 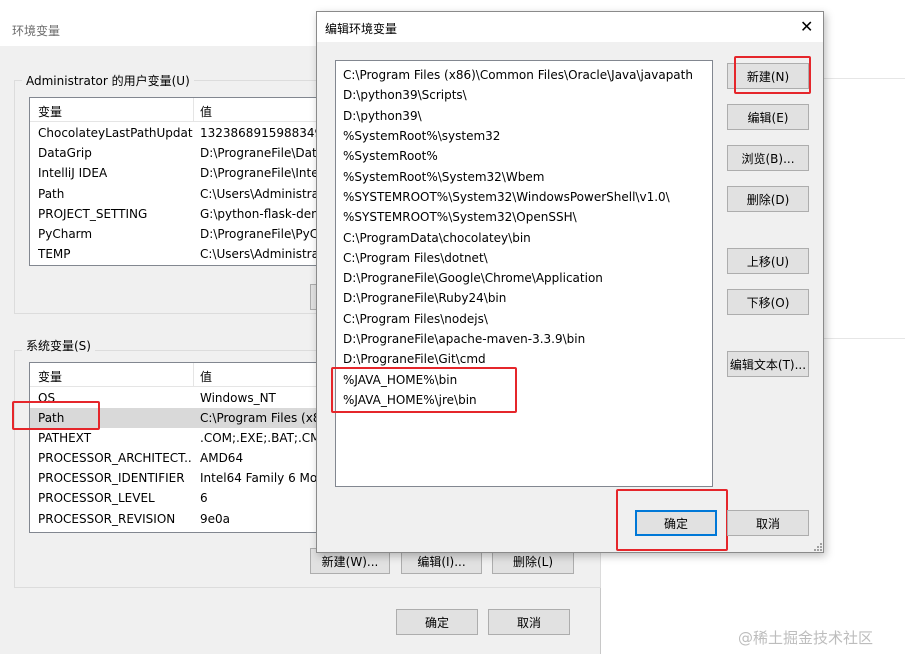 What do you see at coordinates (361, 29) in the screenshot?
I see `dialog-title: 编辑环境变量` at bounding box center [361, 29].